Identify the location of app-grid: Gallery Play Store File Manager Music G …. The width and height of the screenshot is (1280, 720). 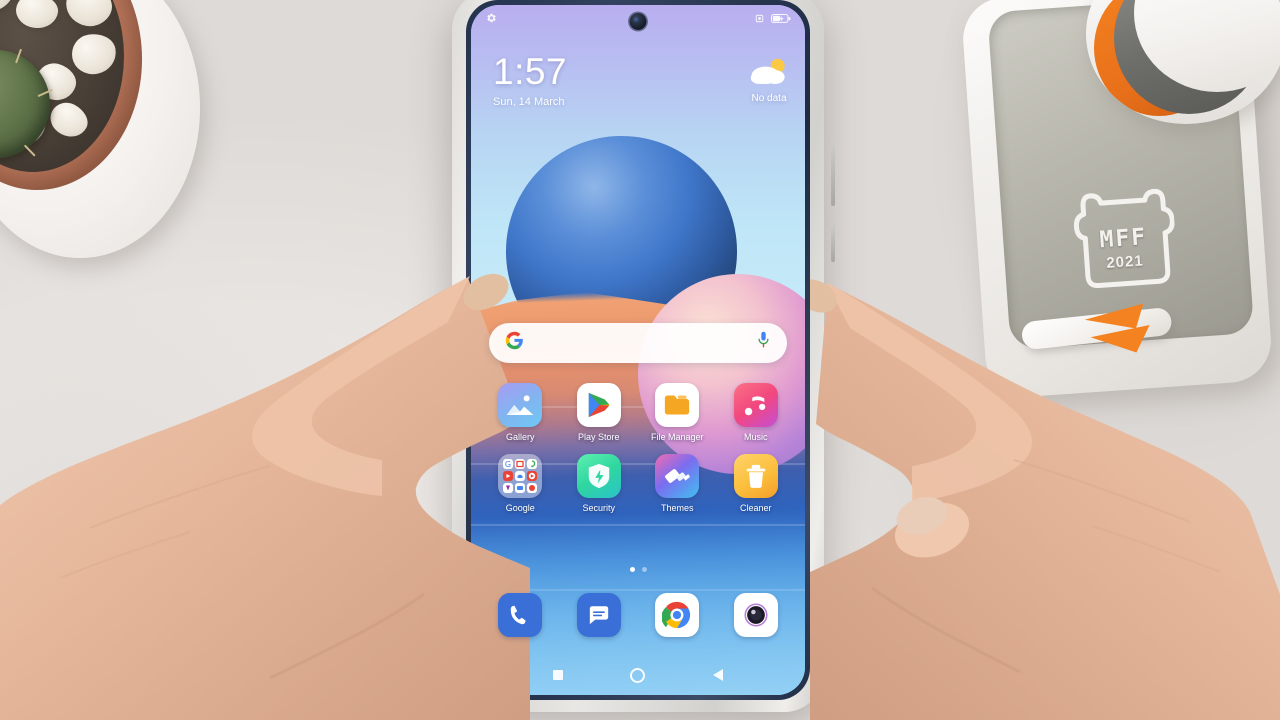
(638, 454).